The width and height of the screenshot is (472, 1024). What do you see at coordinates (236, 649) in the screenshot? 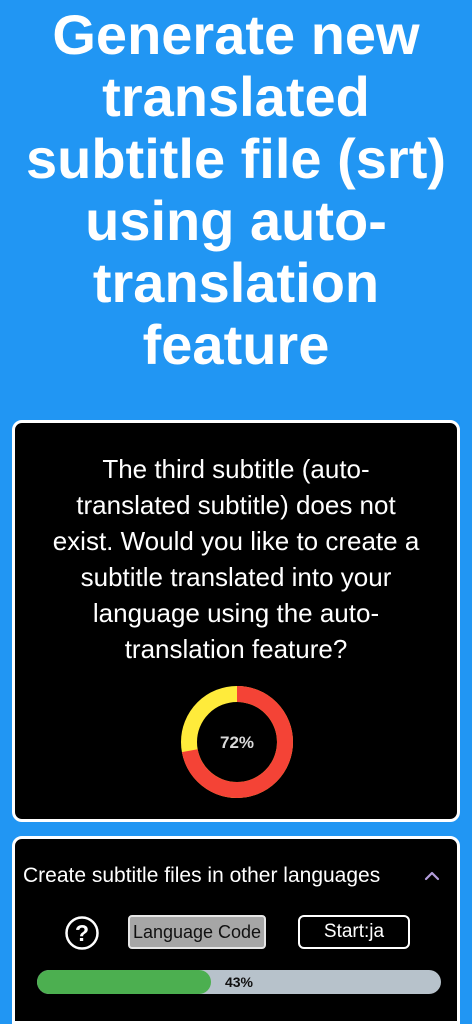
I see `message-line: translation feature?` at bounding box center [236, 649].